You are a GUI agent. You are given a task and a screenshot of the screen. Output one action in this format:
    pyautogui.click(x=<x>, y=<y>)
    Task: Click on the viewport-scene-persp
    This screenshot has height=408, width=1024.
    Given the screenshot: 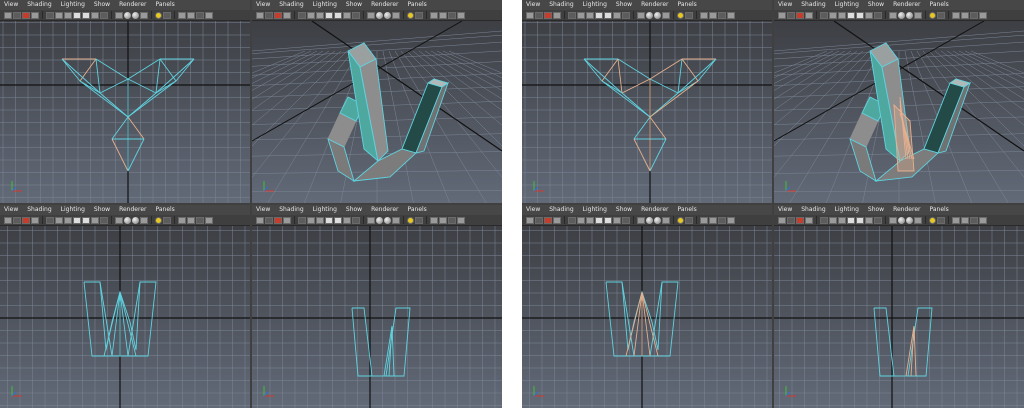 What is the action you would take?
    pyautogui.click(x=377, y=112)
    